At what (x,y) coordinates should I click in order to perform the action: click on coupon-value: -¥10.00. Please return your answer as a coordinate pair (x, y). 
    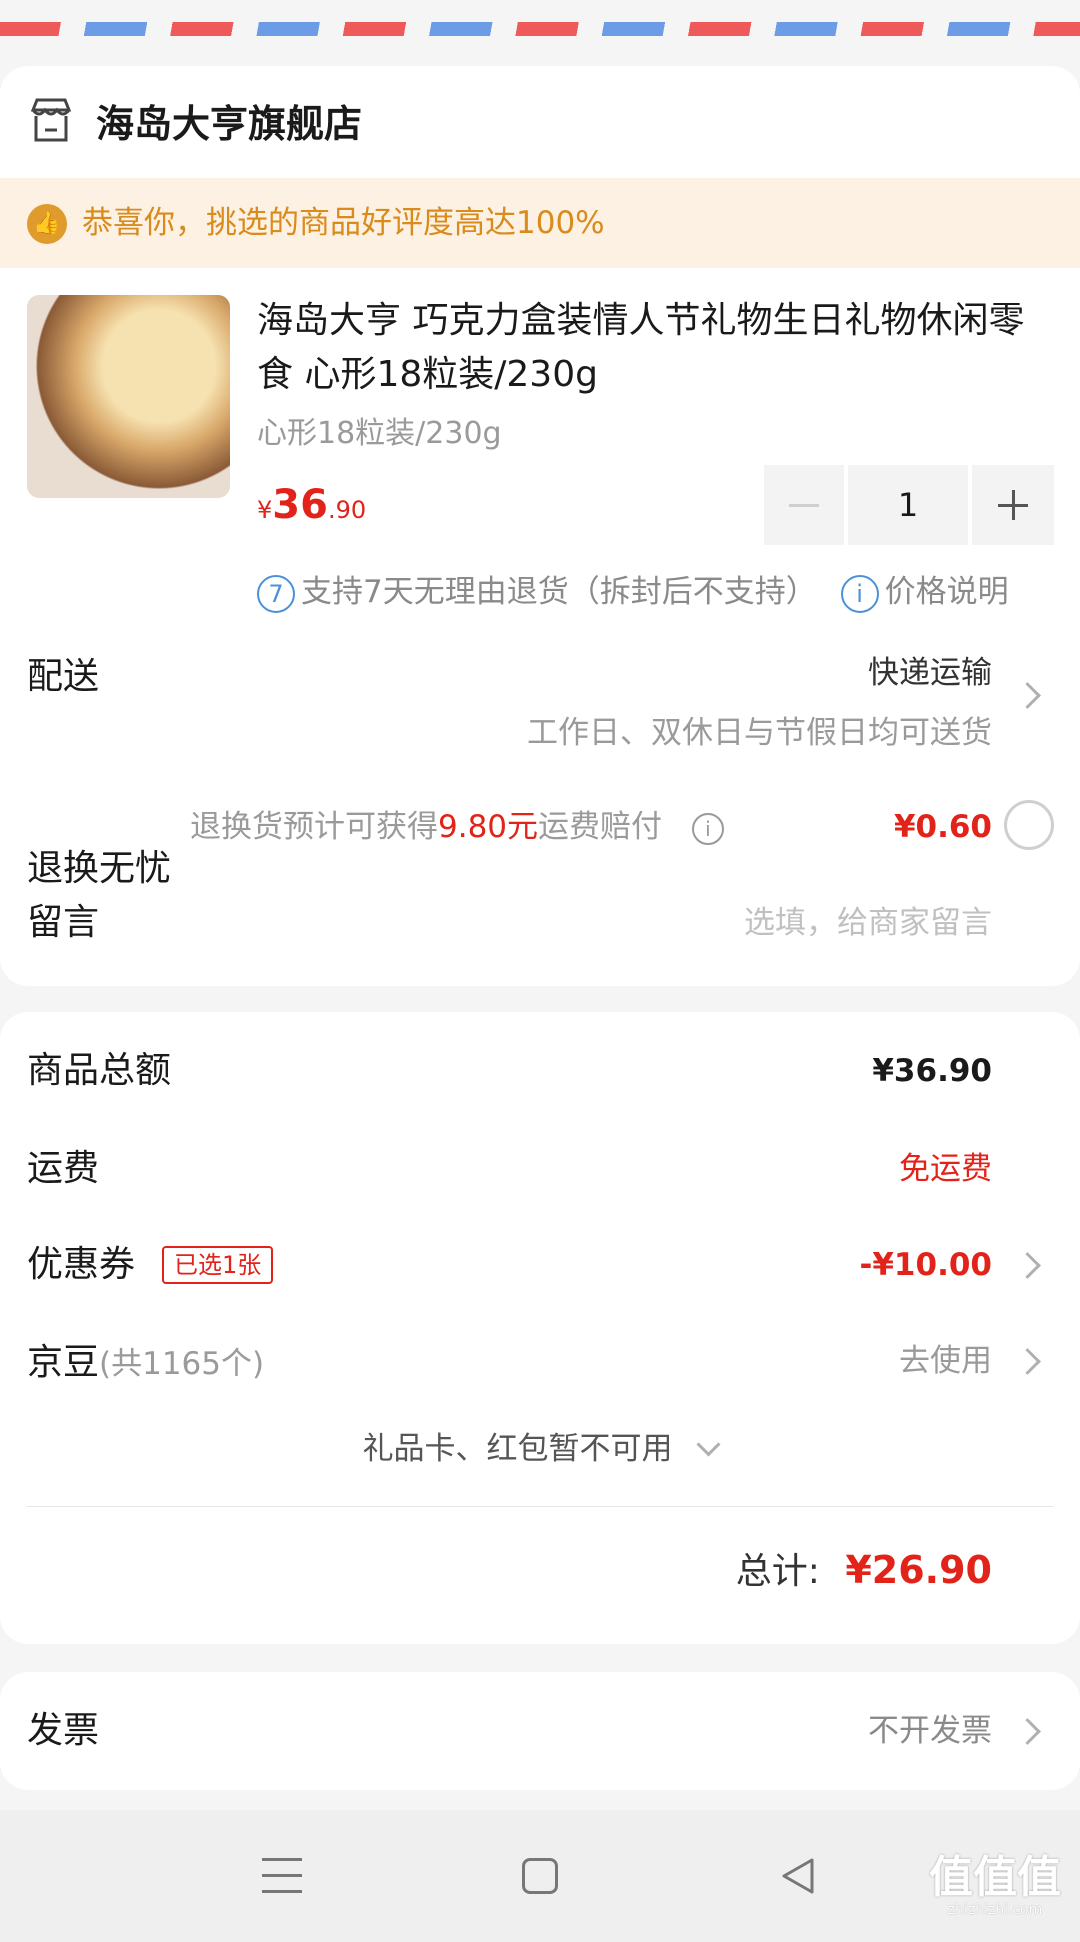
    Looking at the image, I should click on (926, 1265).